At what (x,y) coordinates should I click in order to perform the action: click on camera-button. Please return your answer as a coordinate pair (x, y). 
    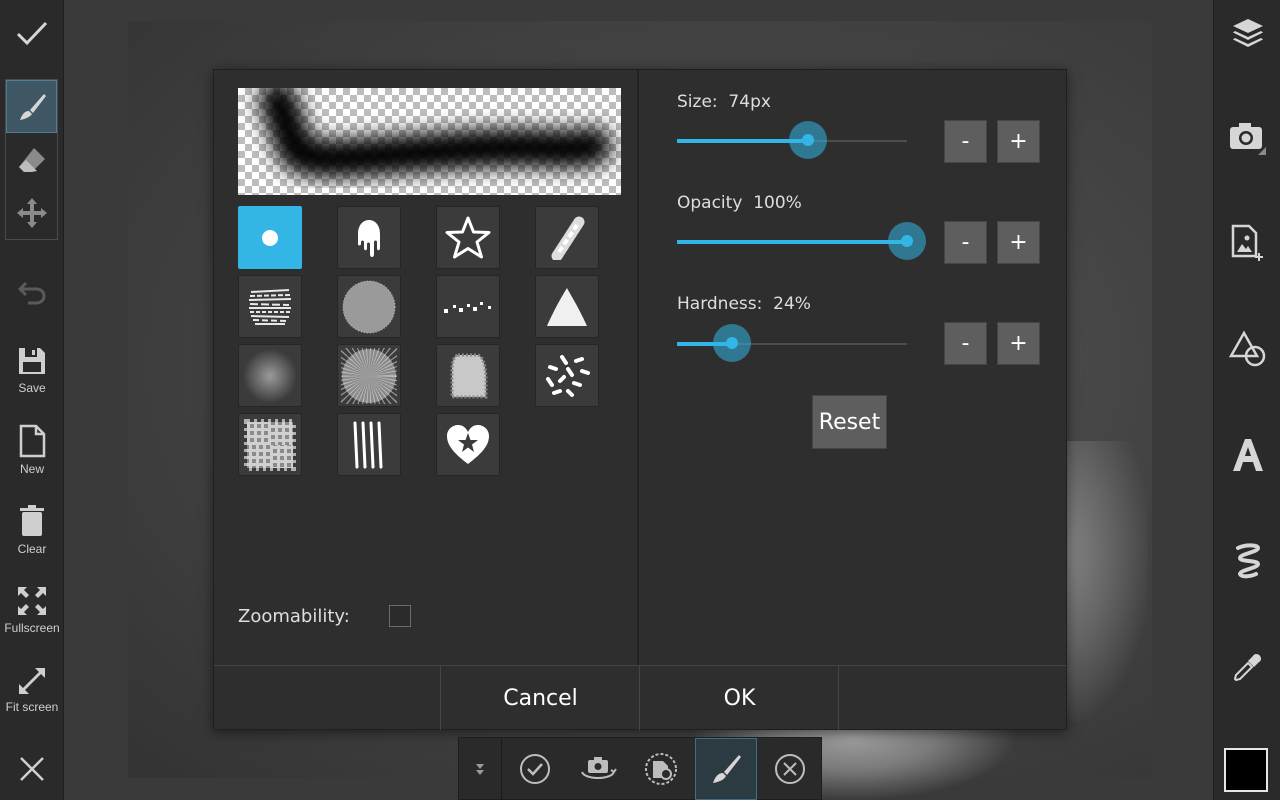
    Looking at the image, I should click on (1247, 137).